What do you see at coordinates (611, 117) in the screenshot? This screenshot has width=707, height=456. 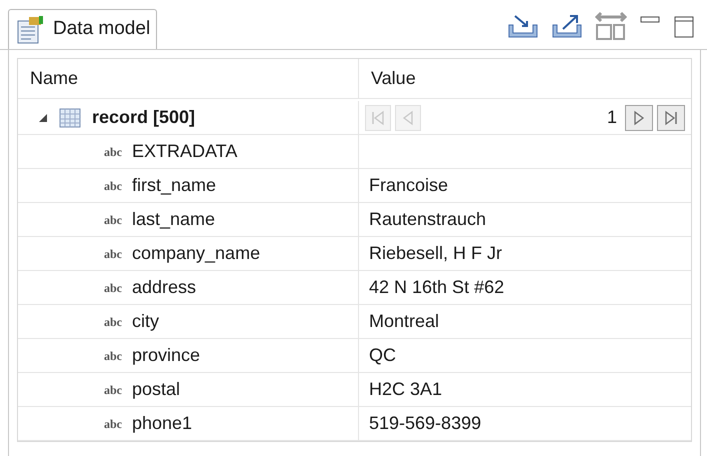 I see `page-number: 1` at bounding box center [611, 117].